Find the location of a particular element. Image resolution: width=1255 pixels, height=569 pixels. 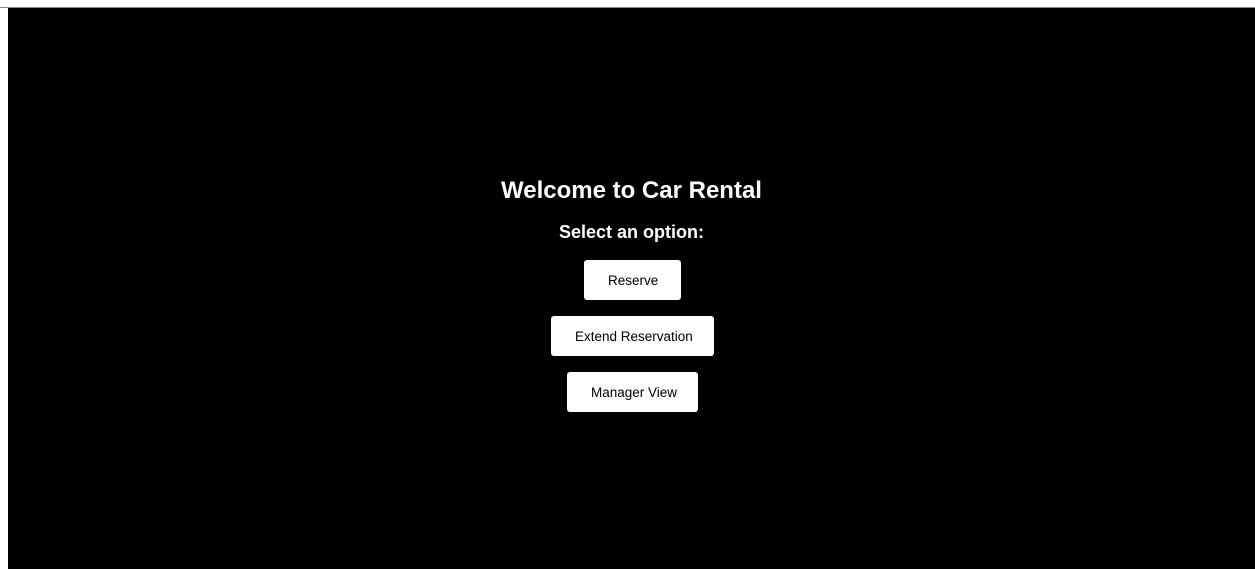

page-subtitle: Select an option: is located at coordinates (631, 232).